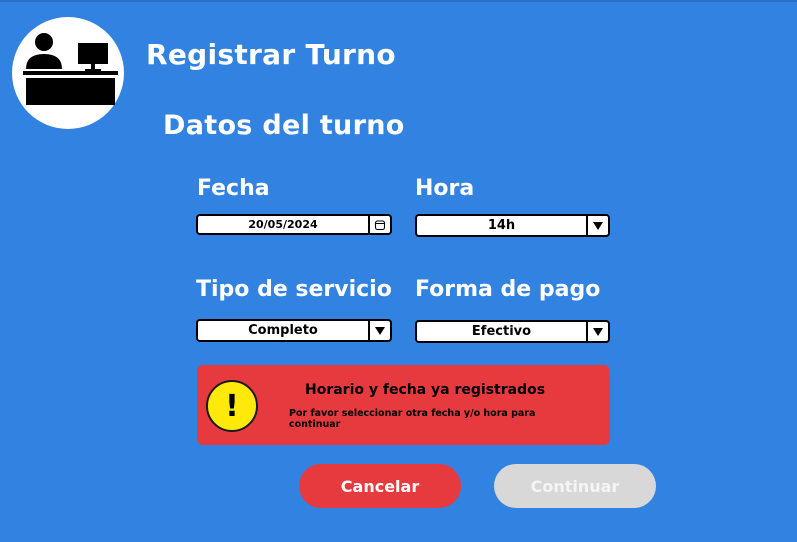 This screenshot has height=542, width=797. I want to click on hora-value: 14h, so click(501, 225).